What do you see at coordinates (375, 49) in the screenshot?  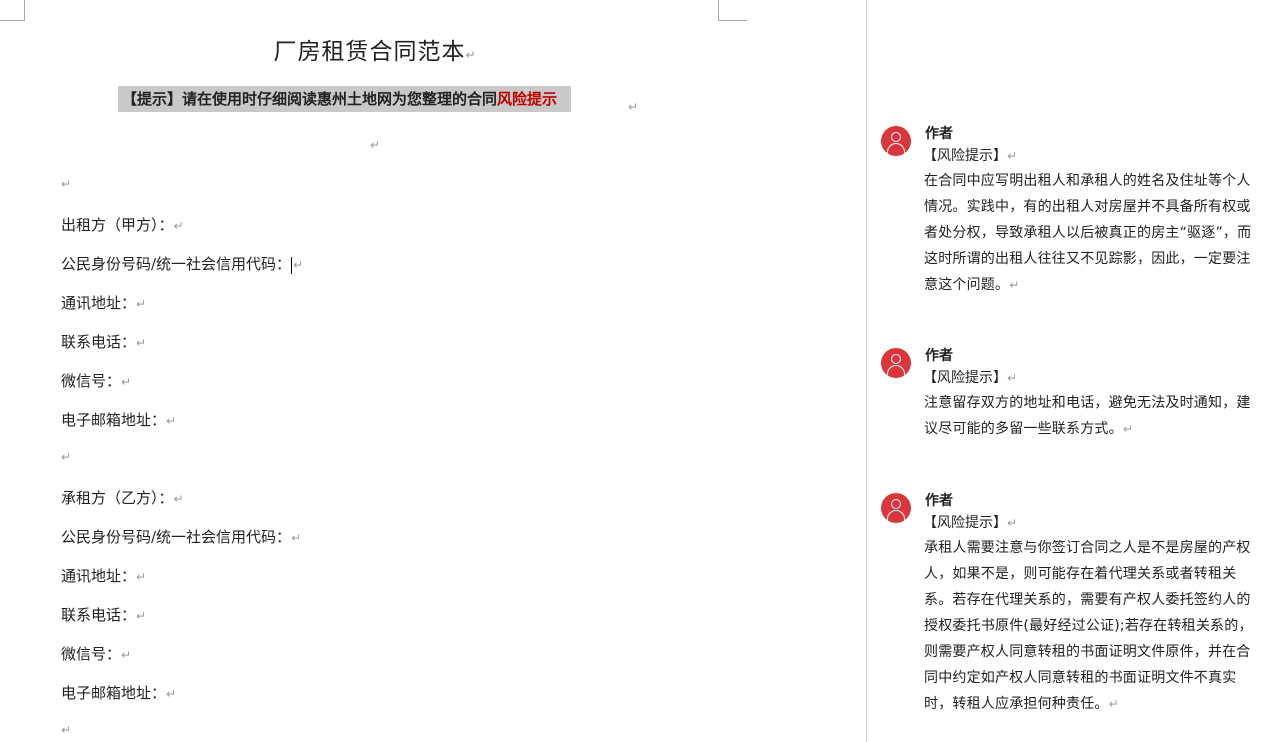 I see `document-title: 厂房租赁合同范本↵` at bounding box center [375, 49].